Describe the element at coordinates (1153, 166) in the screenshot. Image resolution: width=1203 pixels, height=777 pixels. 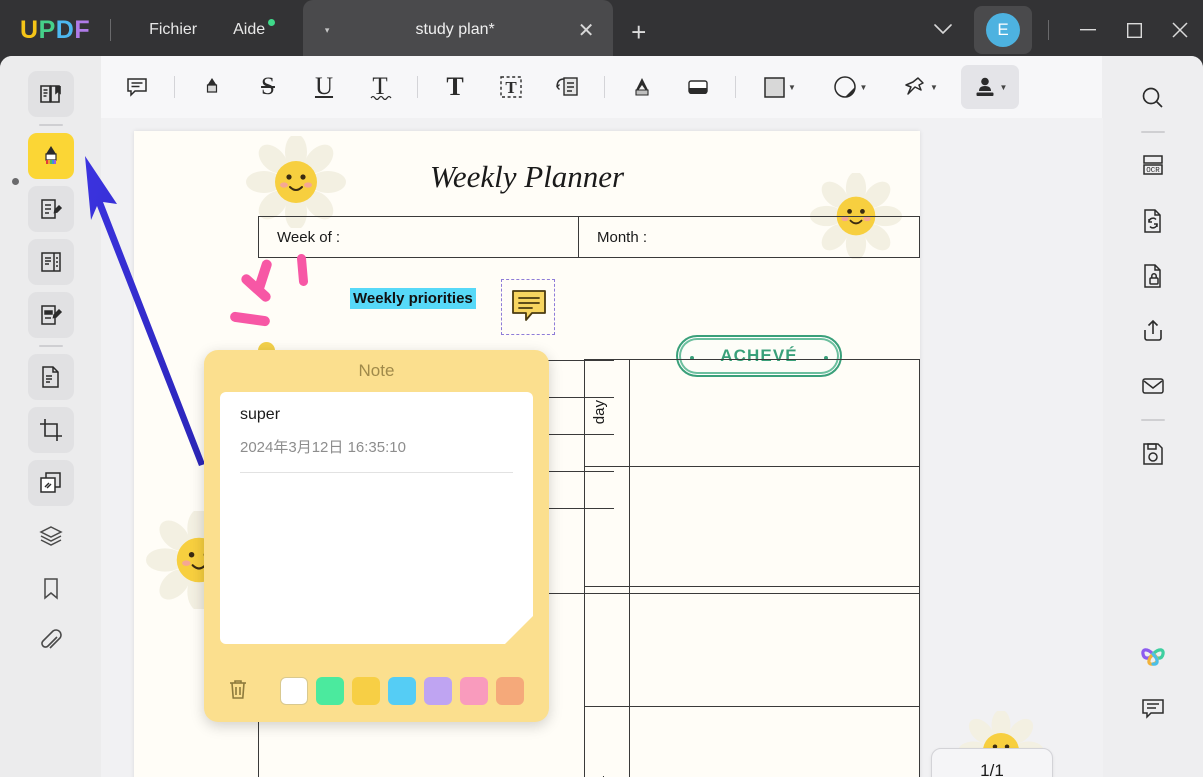
I see `ocr-button: OCR` at that location.